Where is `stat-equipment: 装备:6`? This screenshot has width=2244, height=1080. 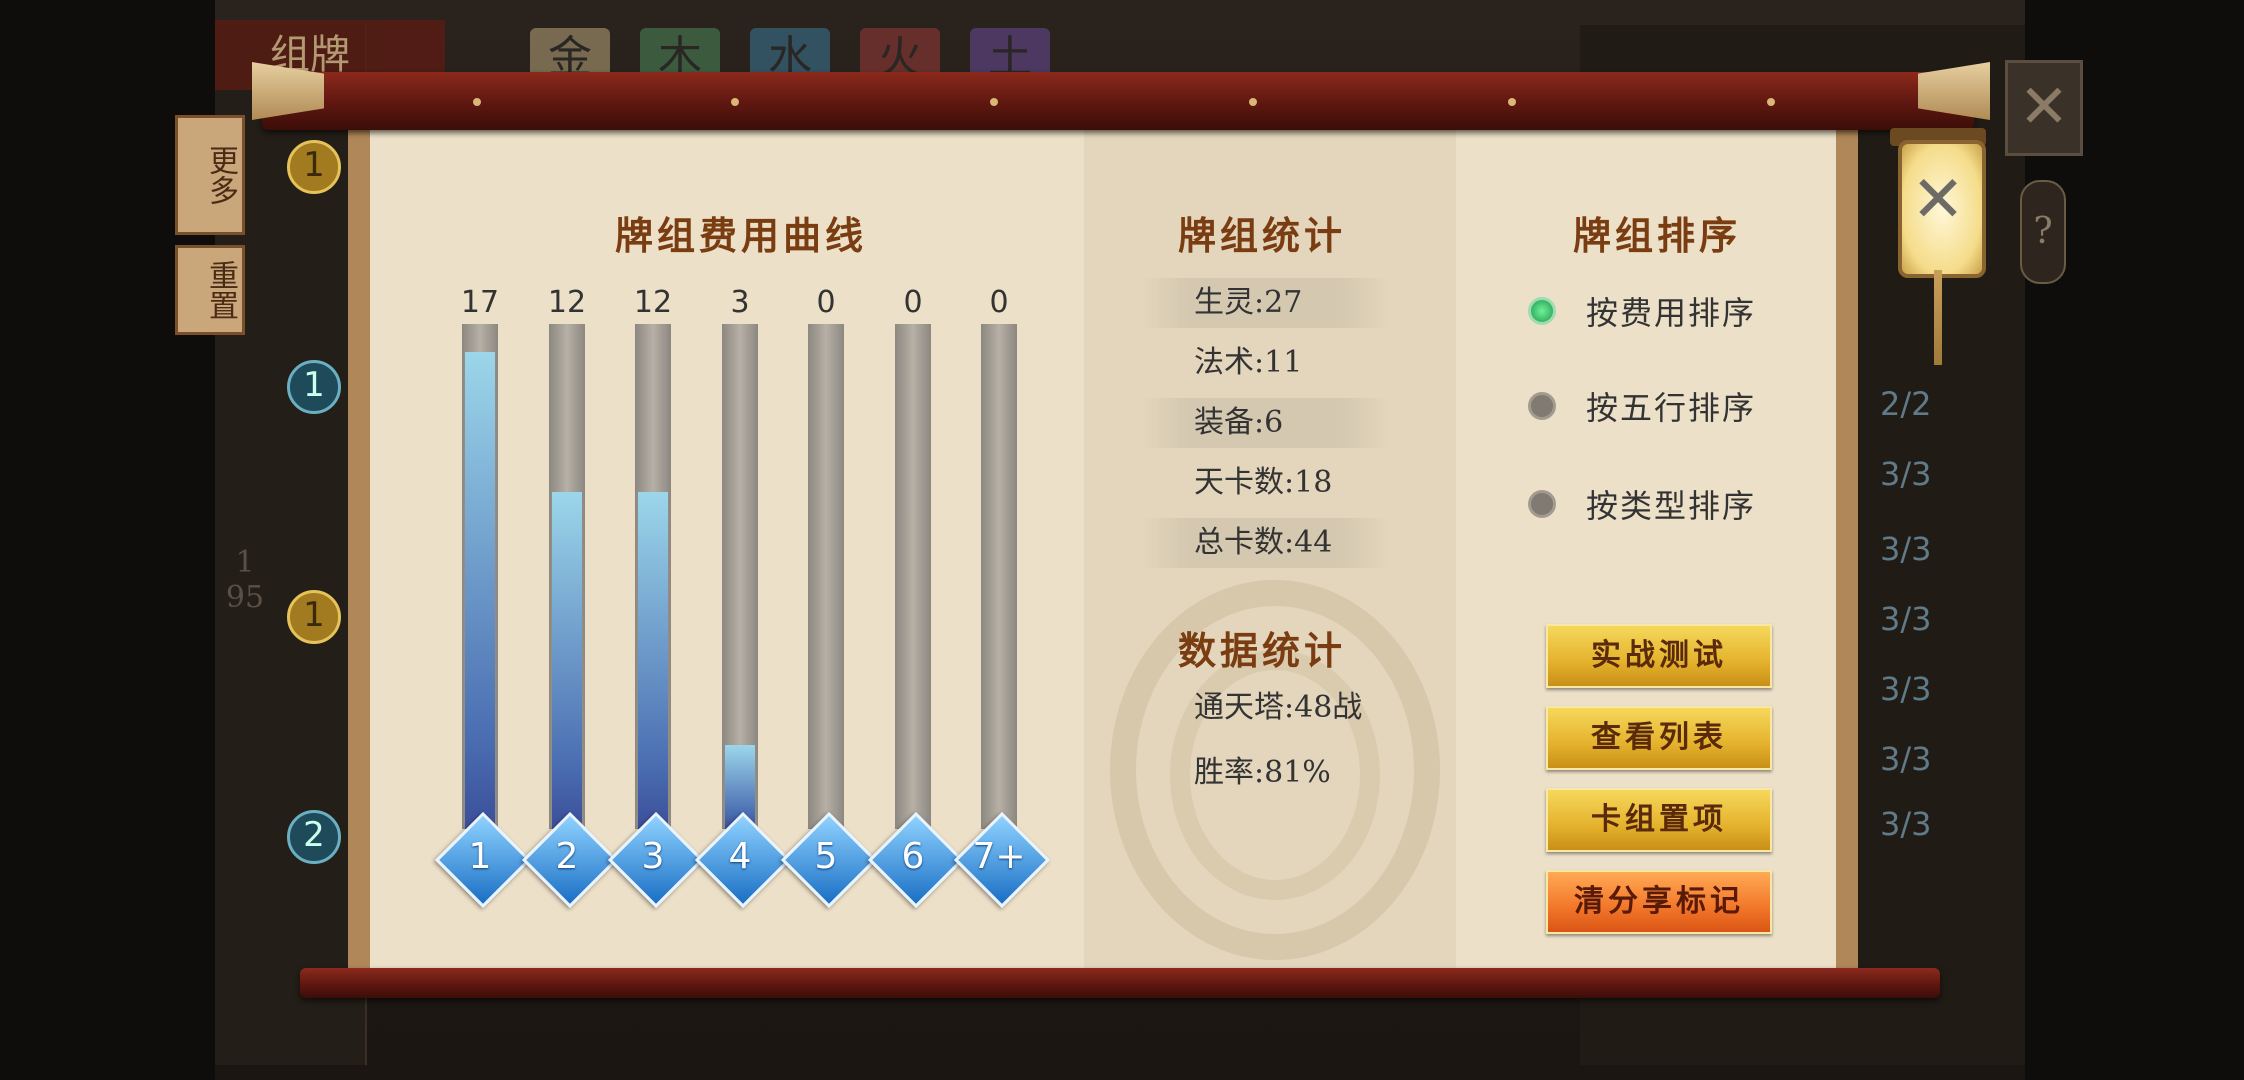
stat-equipment: 装备:6 is located at coordinates (1265, 423).